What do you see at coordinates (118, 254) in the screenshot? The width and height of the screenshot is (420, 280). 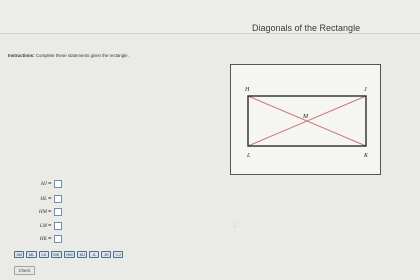 I see `choice-chip-lj: LJ` at bounding box center [118, 254].